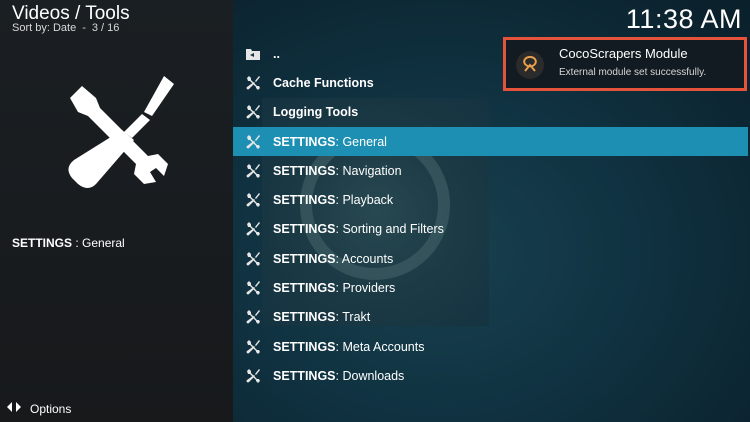 The height and width of the screenshot is (422, 750). What do you see at coordinates (361, 141) in the screenshot?
I see `list-item-sublabel: : General` at bounding box center [361, 141].